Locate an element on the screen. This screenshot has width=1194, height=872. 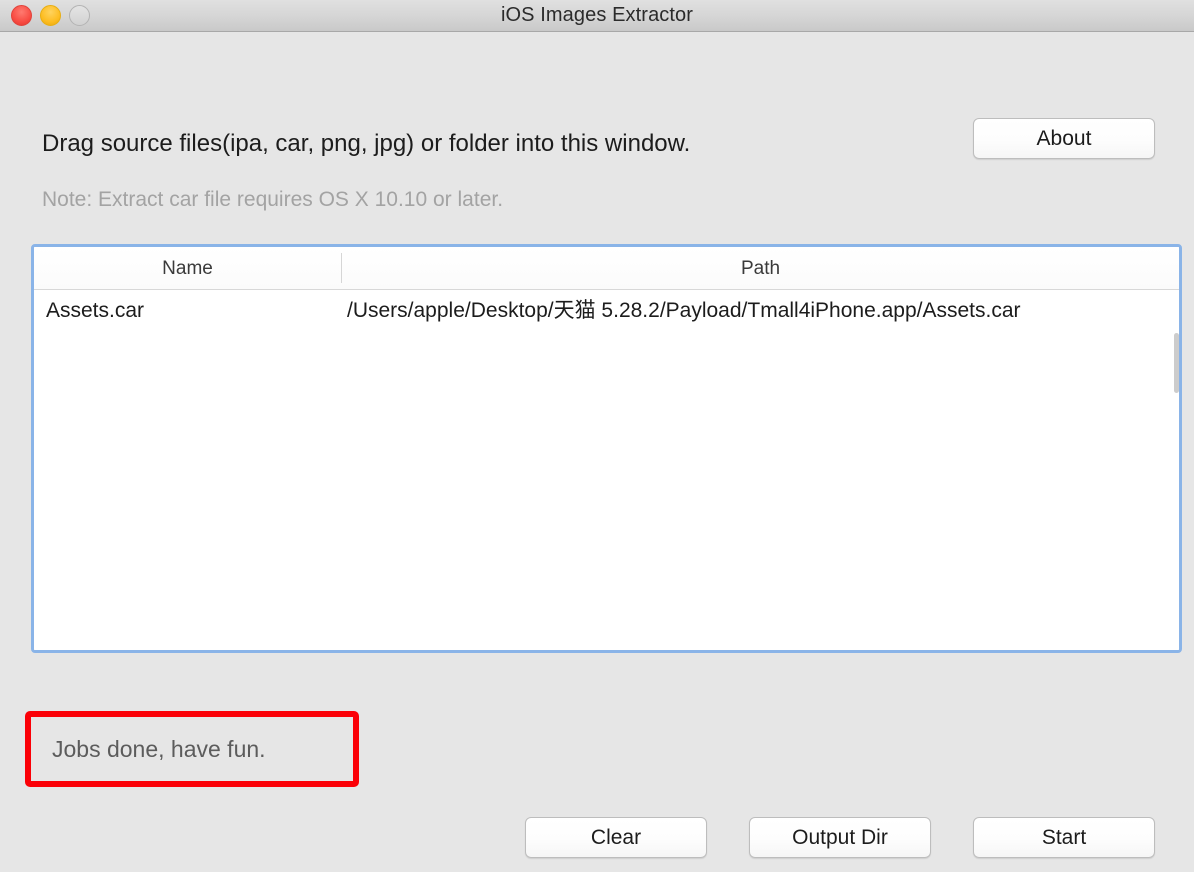
minimize-button-icon is located at coordinates (50, 15).